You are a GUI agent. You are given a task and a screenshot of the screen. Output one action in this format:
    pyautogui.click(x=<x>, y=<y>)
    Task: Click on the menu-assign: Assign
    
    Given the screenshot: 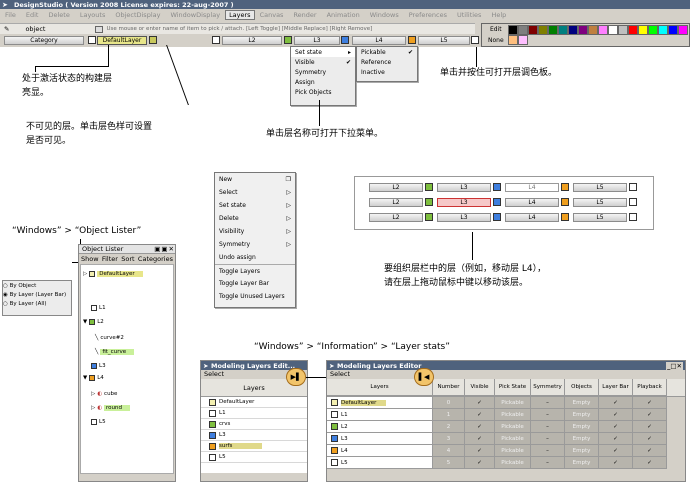 What is the action you would take?
    pyautogui.click(x=323, y=82)
    